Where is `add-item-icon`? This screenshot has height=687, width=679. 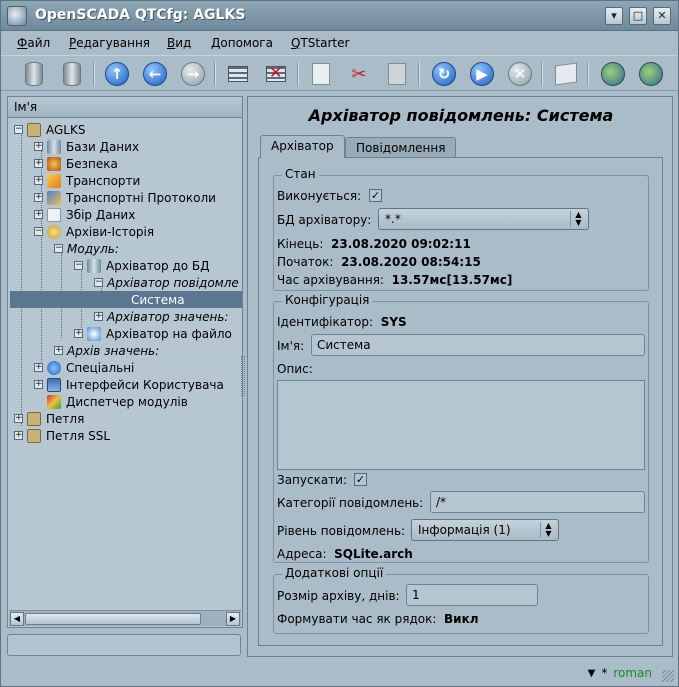
add-item-icon is located at coordinates (238, 74).